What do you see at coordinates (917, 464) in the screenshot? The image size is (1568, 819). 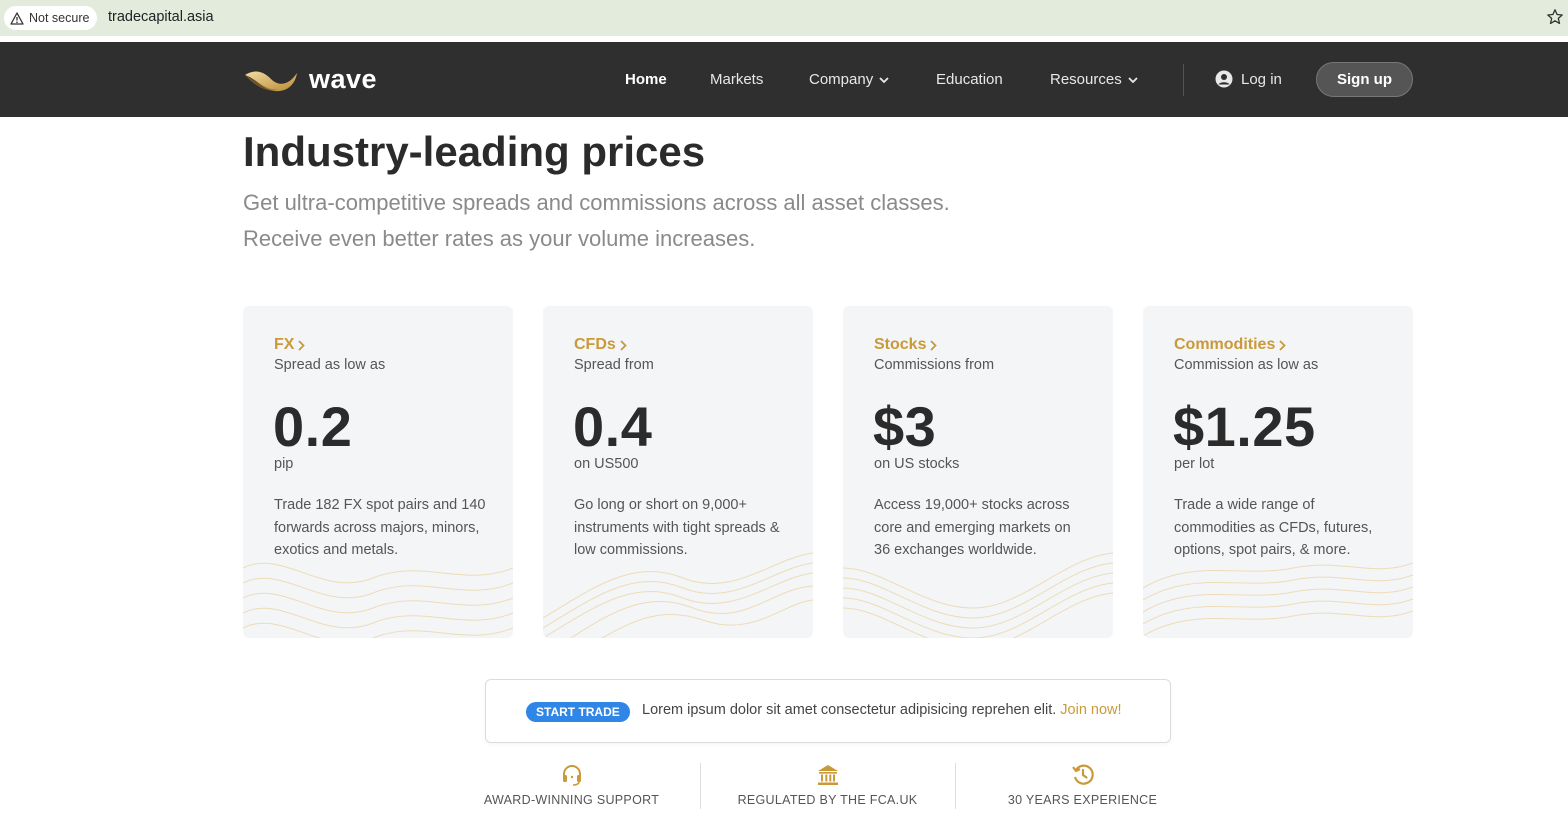 I see `card-unit: on US stocks` at bounding box center [917, 464].